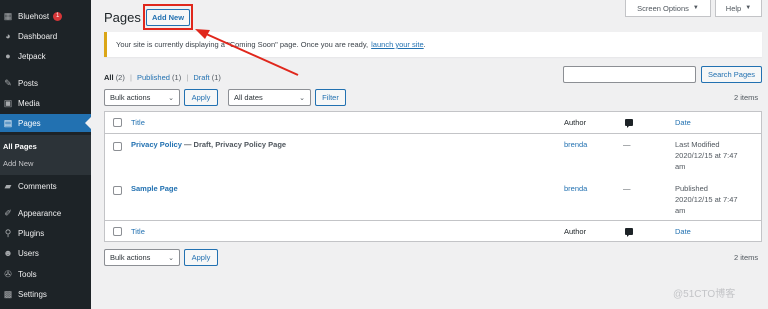 The height and width of the screenshot is (309, 768). What do you see at coordinates (32, 294) in the screenshot?
I see `sidebar-item-label: Settings` at bounding box center [32, 294].